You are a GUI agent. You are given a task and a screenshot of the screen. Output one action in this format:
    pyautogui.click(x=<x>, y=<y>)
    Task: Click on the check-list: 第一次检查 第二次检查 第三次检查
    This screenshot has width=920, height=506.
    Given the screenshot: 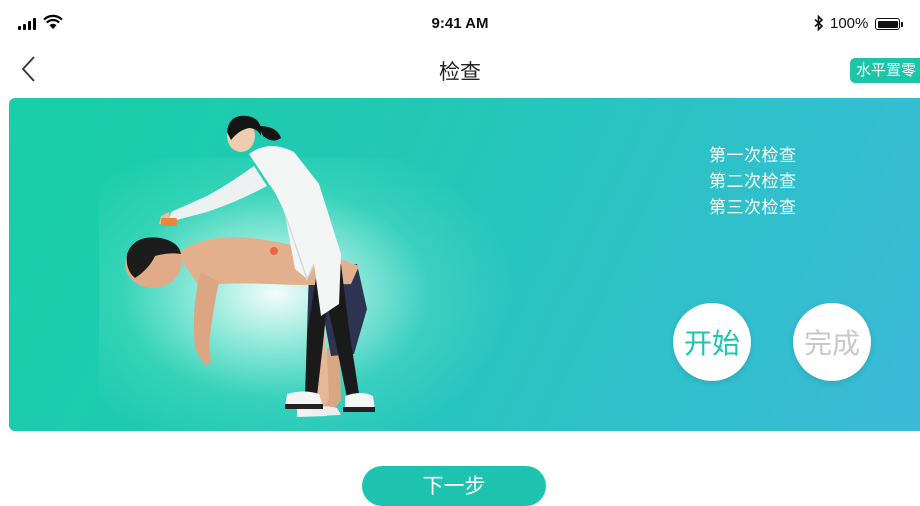 What is the action you would take?
    pyautogui.click(x=769, y=182)
    